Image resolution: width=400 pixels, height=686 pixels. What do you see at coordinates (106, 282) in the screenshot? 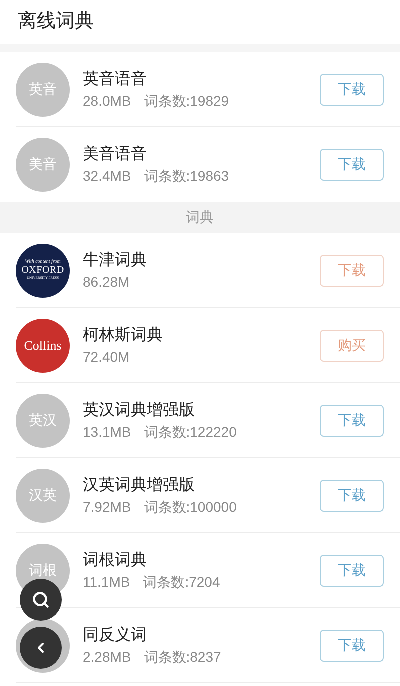
I see `file-size: 86.28M` at bounding box center [106, 282].